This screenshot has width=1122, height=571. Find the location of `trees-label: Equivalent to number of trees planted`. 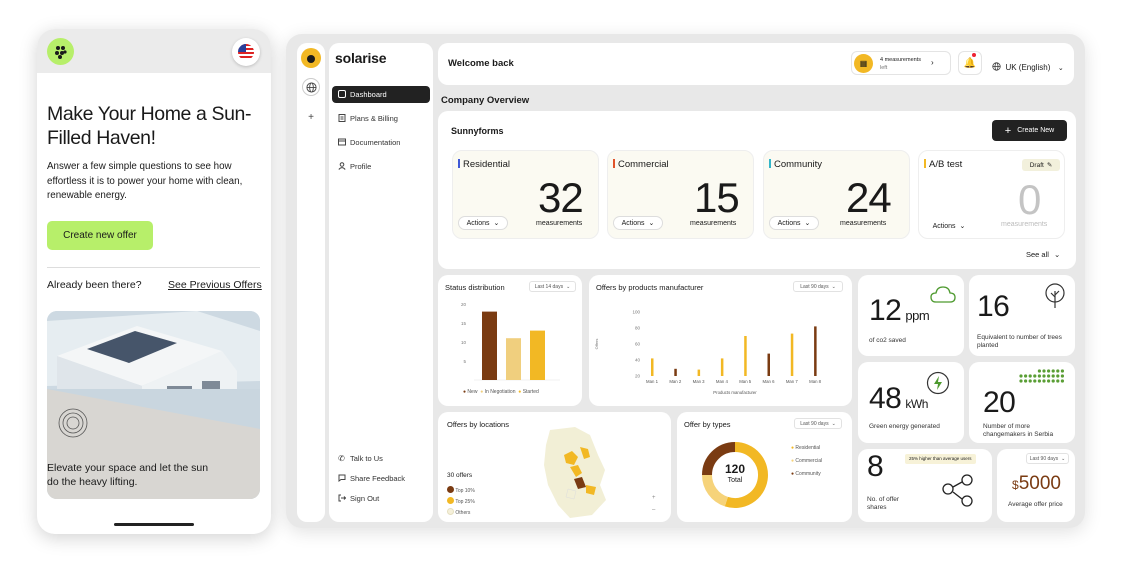

trees-label: Equivalent to number of trees planted is located at coordinates (1019, 341).